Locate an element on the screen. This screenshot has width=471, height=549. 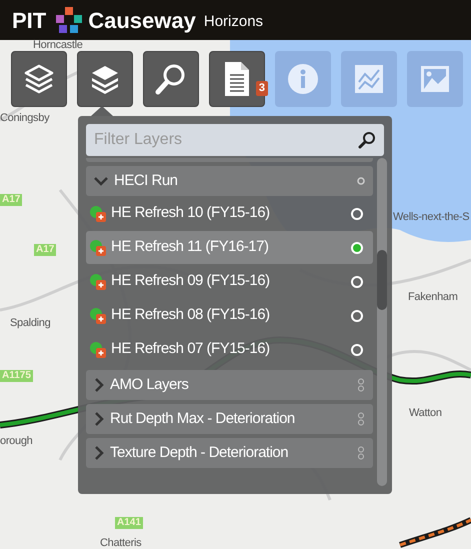
document-icon is located at coordinates (237, 79).